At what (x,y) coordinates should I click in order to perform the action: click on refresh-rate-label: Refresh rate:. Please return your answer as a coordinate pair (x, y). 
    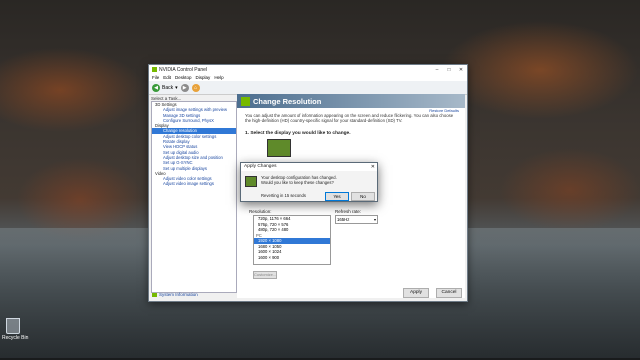
    Looking at the image, I should click on (348, 211).